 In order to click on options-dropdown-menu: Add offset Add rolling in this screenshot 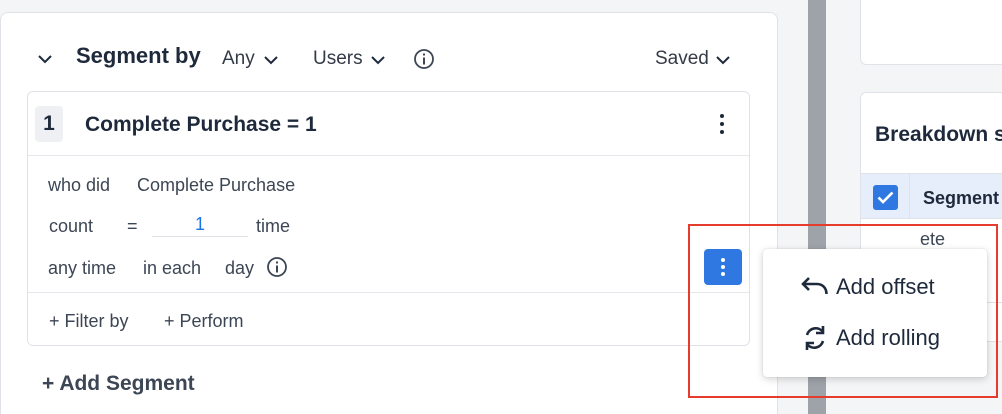, I will do `click(875, 313)`.